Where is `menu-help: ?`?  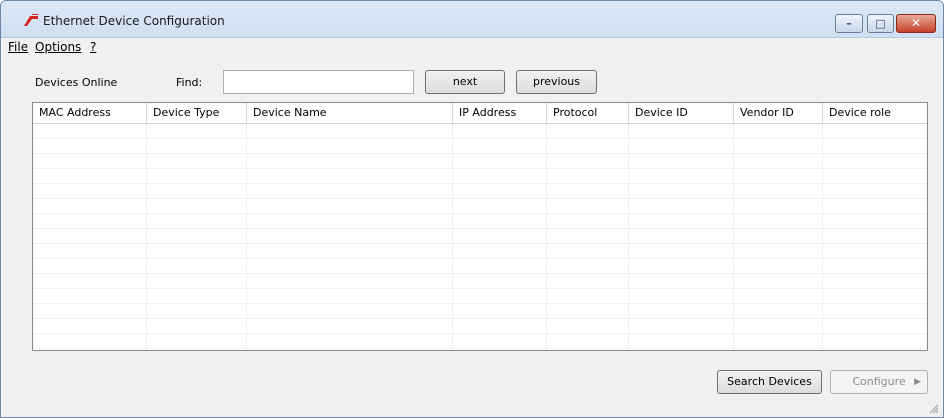
menu-help: ? is located at coordinates (93, 47).